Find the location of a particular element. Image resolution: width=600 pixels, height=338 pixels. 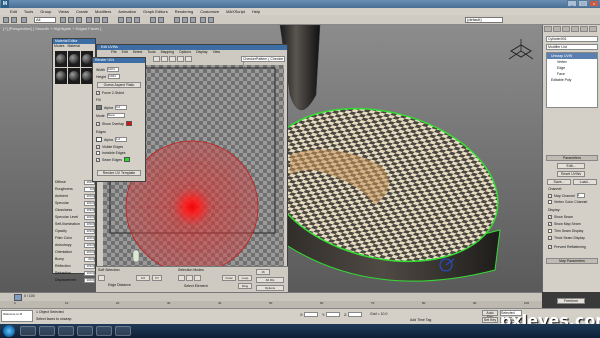

show-seam-checkbox: ✓ is located at coordinates (550, 217).